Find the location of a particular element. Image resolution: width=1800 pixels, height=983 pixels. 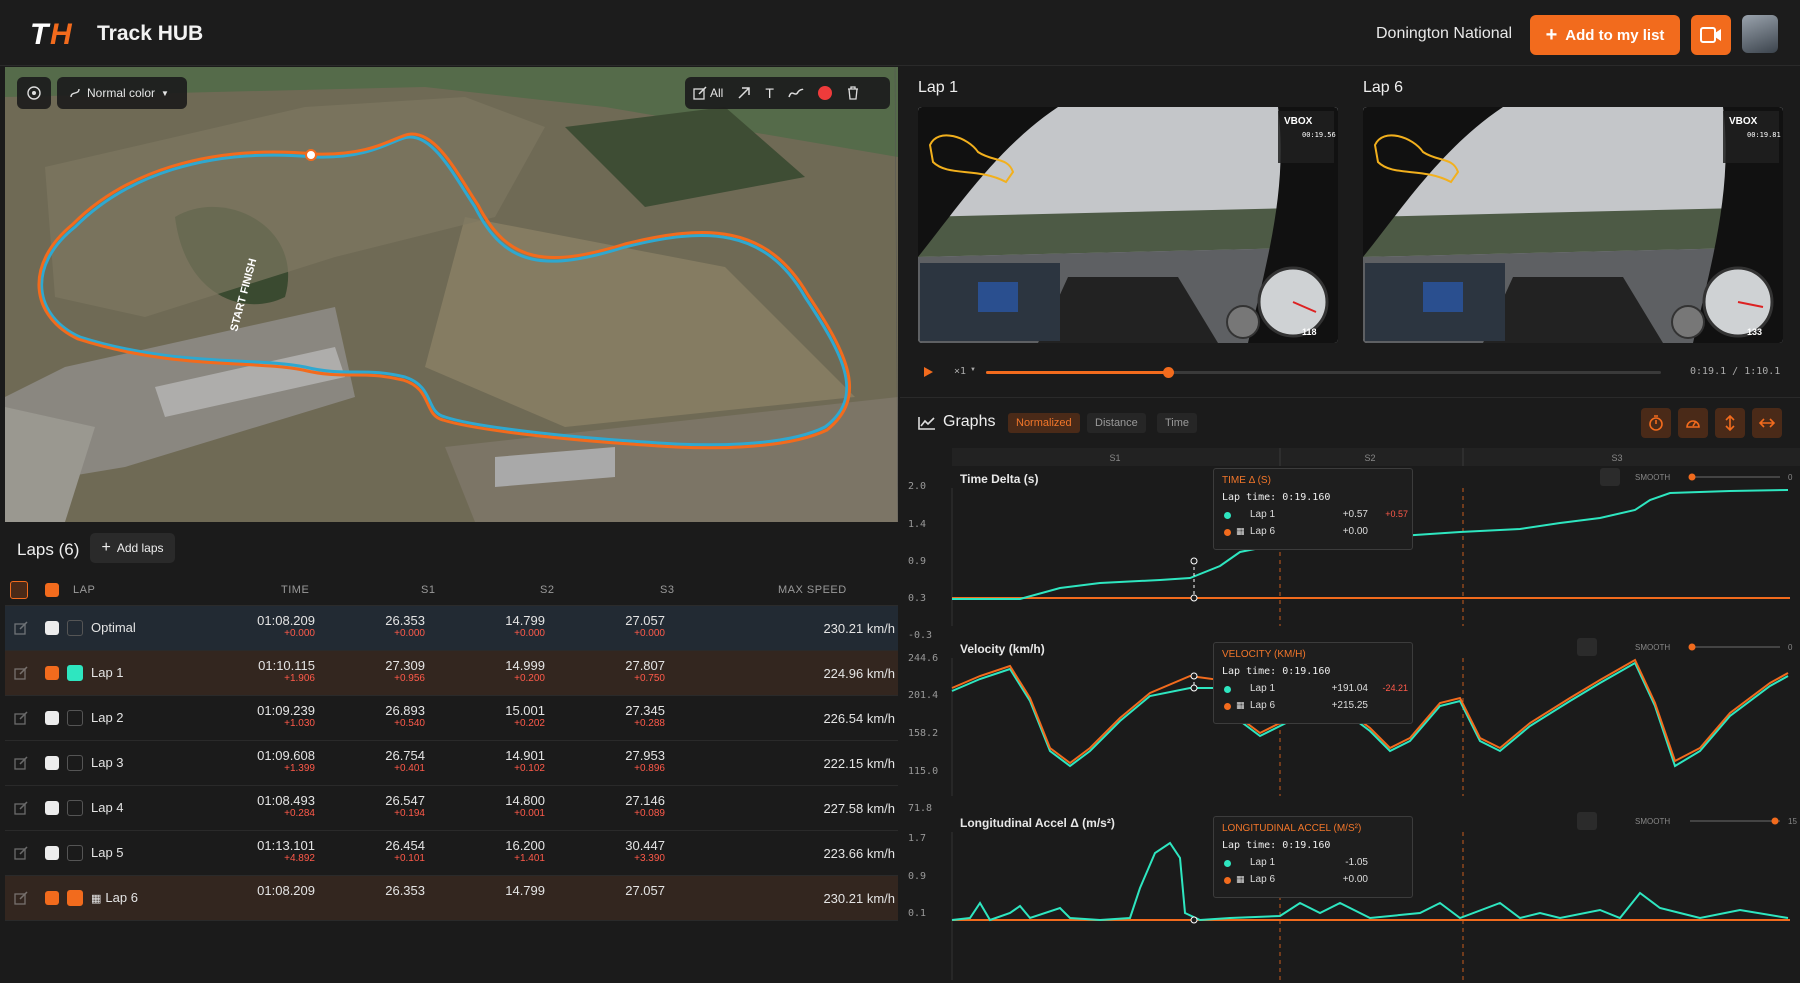

speedometer-icon is located at coordinates (1693, 424).